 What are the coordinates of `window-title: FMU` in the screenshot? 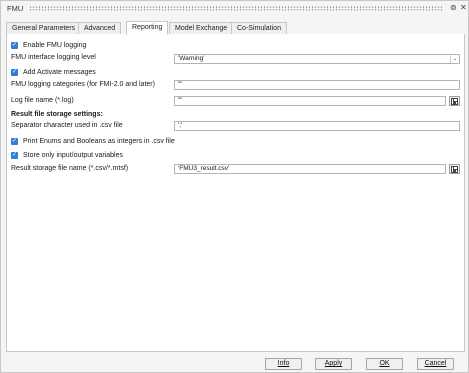 It's located at (15, 8).